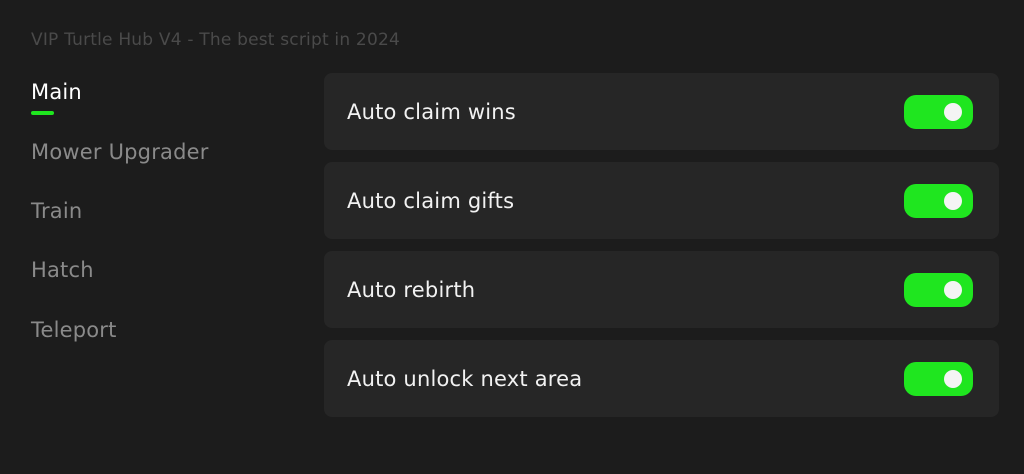  What do you see at coordinates (42, 113) in the screenshot?
I see `active-tab-indicator` at bounding box center [42, 113].